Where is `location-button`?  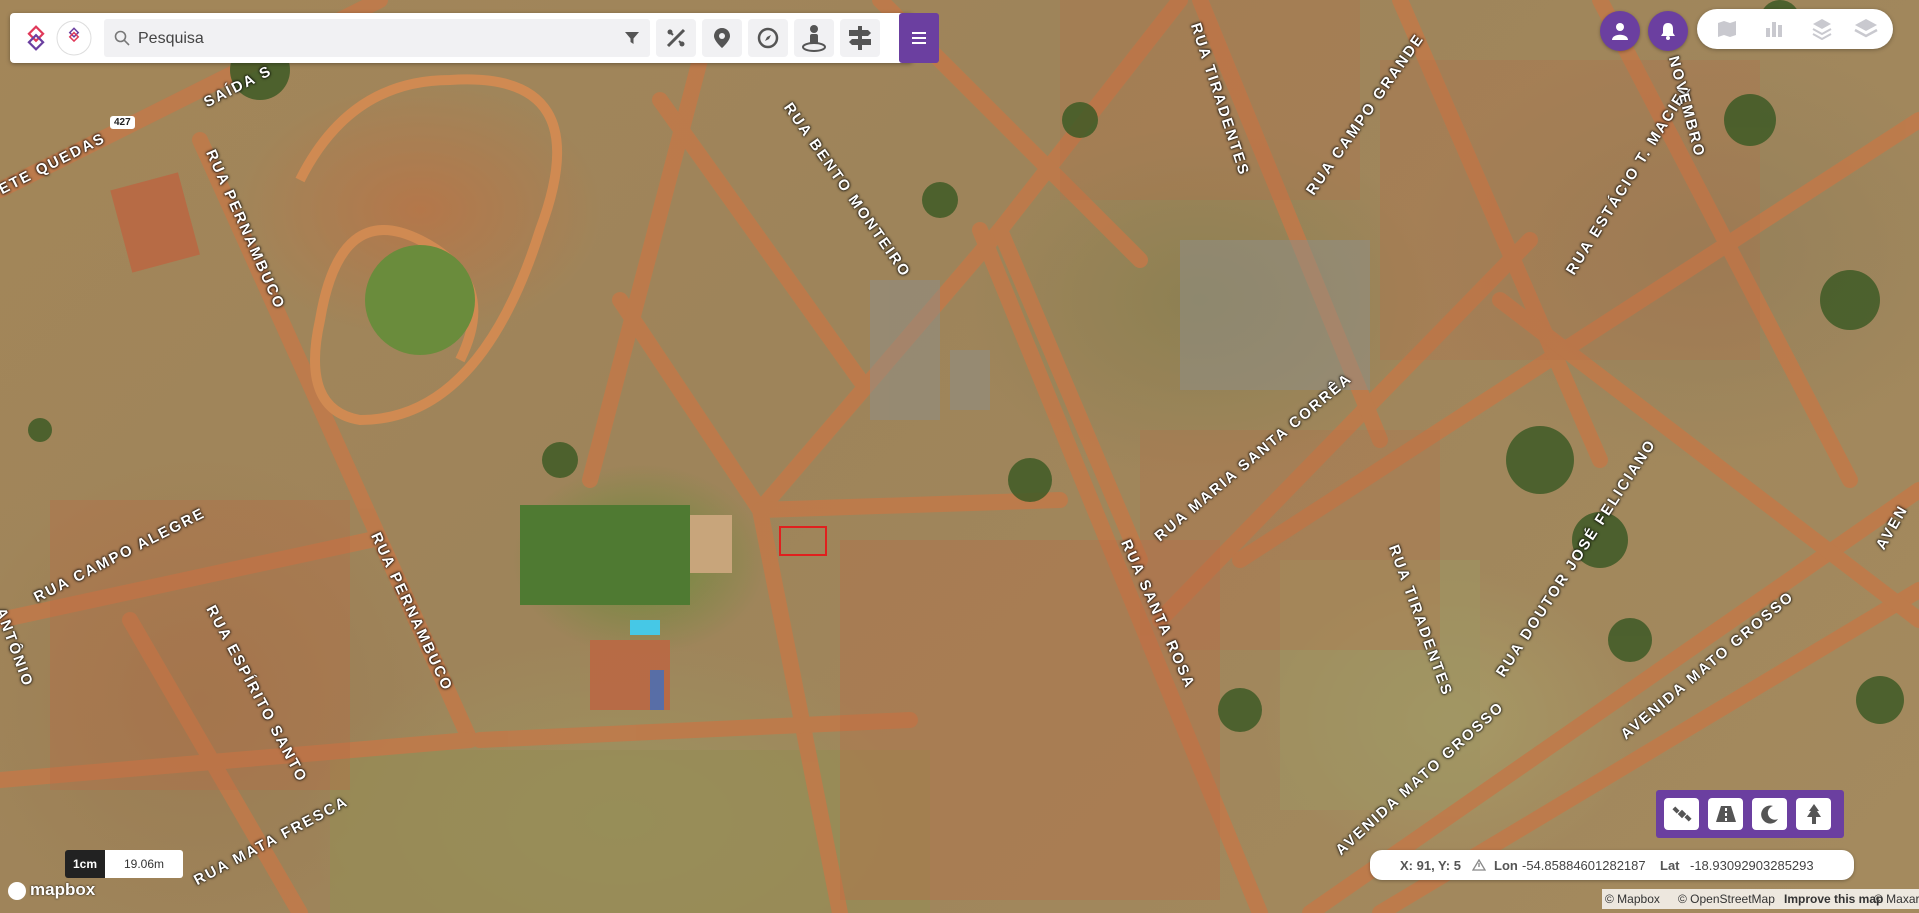 location-button is located at coordinates (722, 38).